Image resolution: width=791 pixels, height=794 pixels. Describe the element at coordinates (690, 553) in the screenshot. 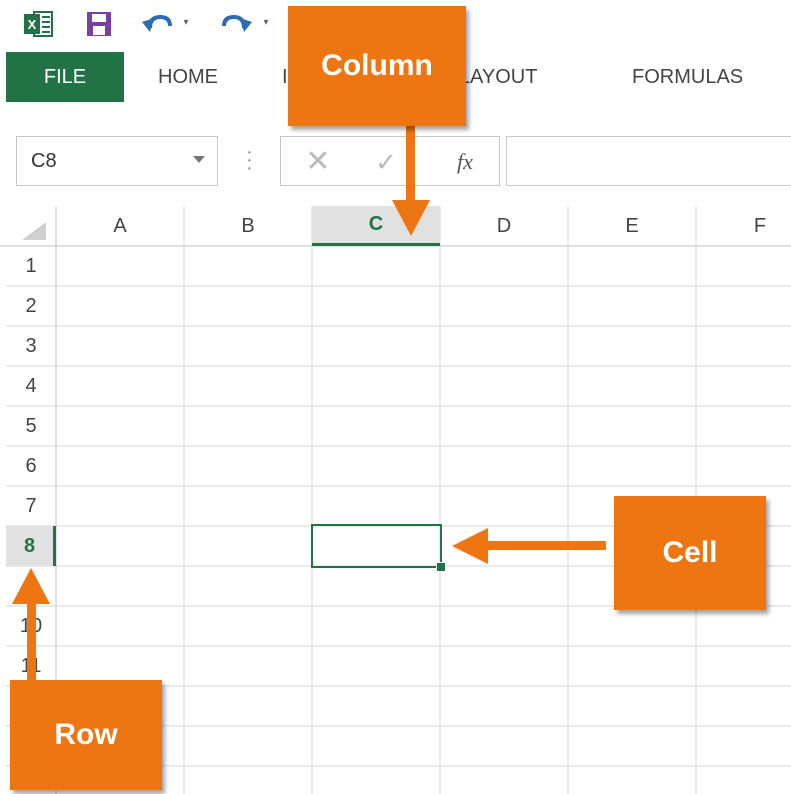

I see `callout-cell: Cell` at that location.